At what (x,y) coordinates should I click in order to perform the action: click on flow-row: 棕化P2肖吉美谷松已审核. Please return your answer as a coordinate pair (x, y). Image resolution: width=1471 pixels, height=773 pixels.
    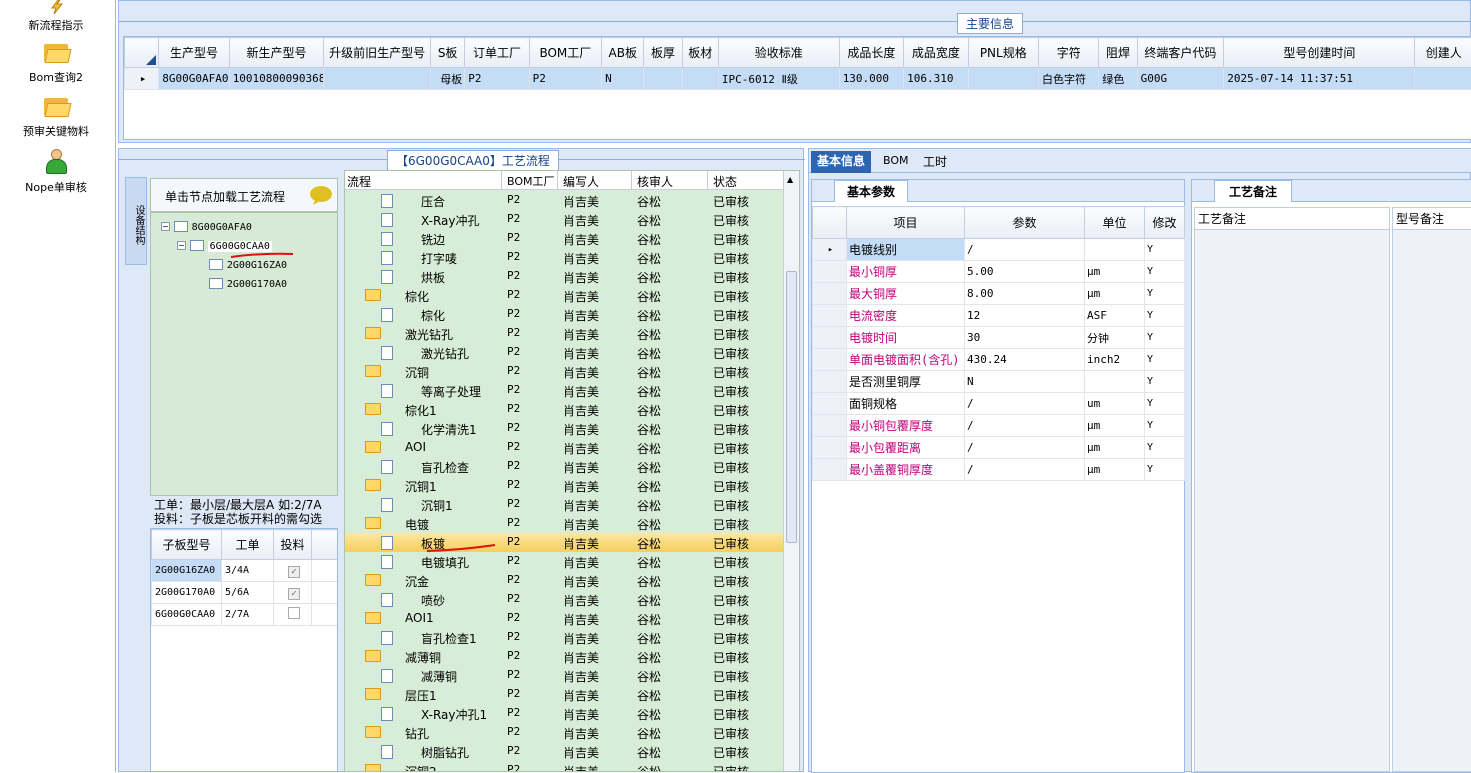
    Looking at the image, I should click on (564, 314).